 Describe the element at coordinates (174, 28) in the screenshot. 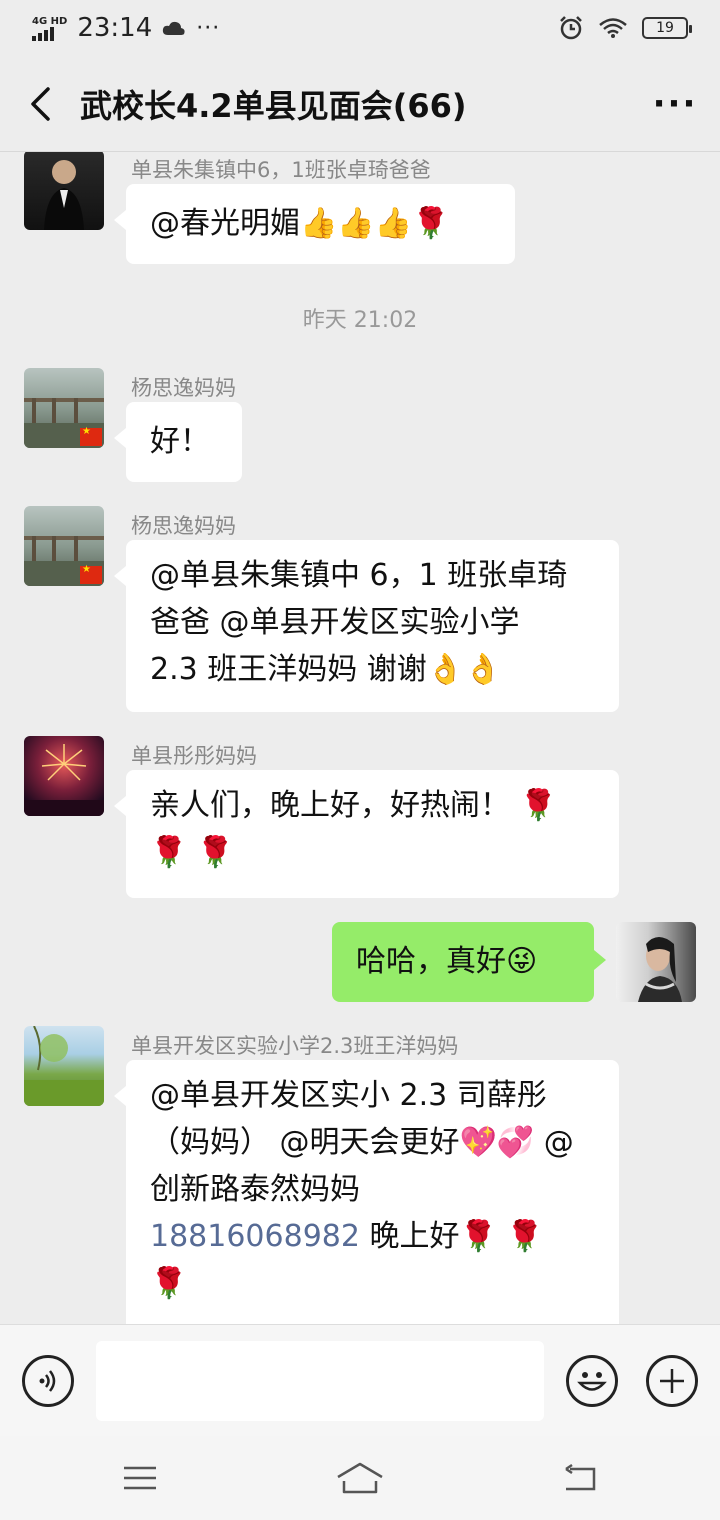

I see `cloud-icon` at that location.